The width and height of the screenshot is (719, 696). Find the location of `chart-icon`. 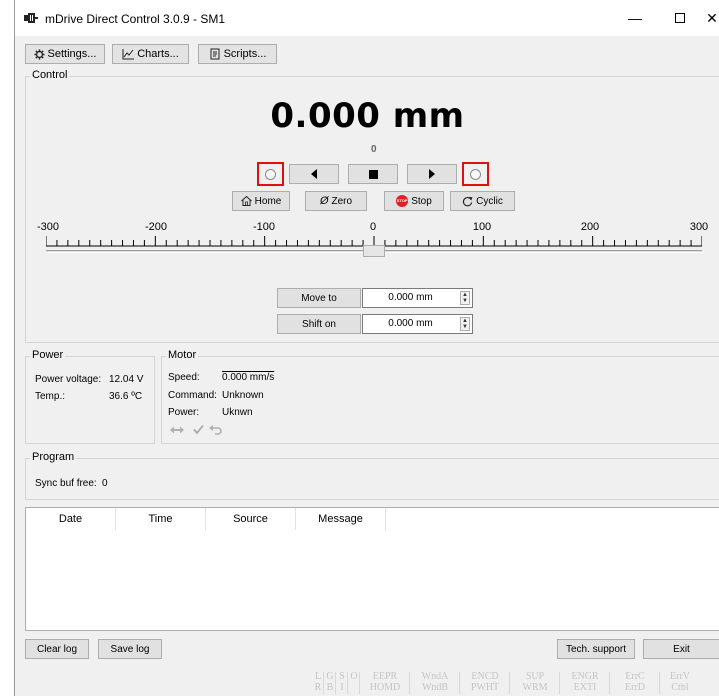

chart-icon is located at coordinates (128, 53).